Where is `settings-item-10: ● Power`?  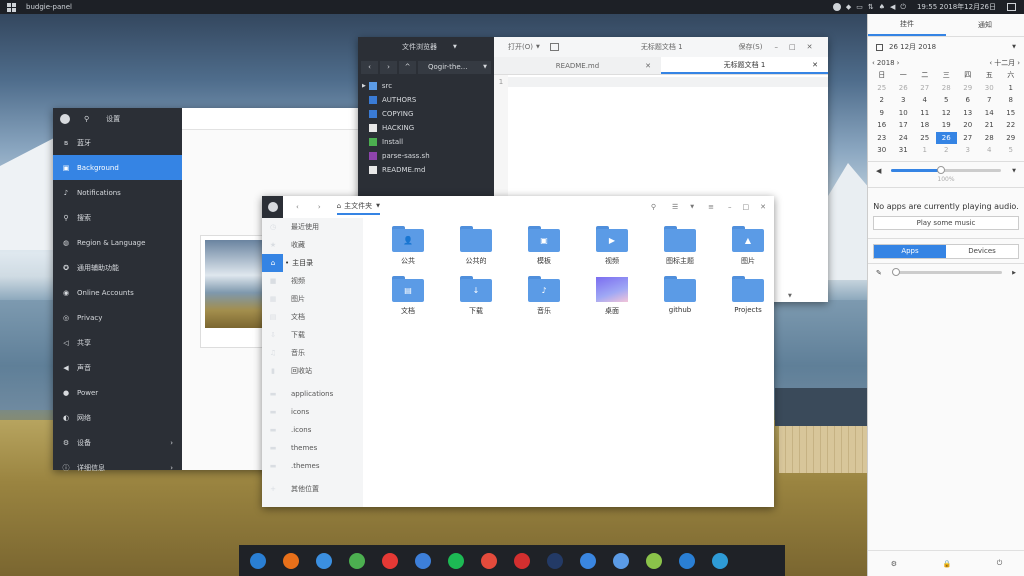 settings-item-10: ● Power is located at coordinates (117, 392).